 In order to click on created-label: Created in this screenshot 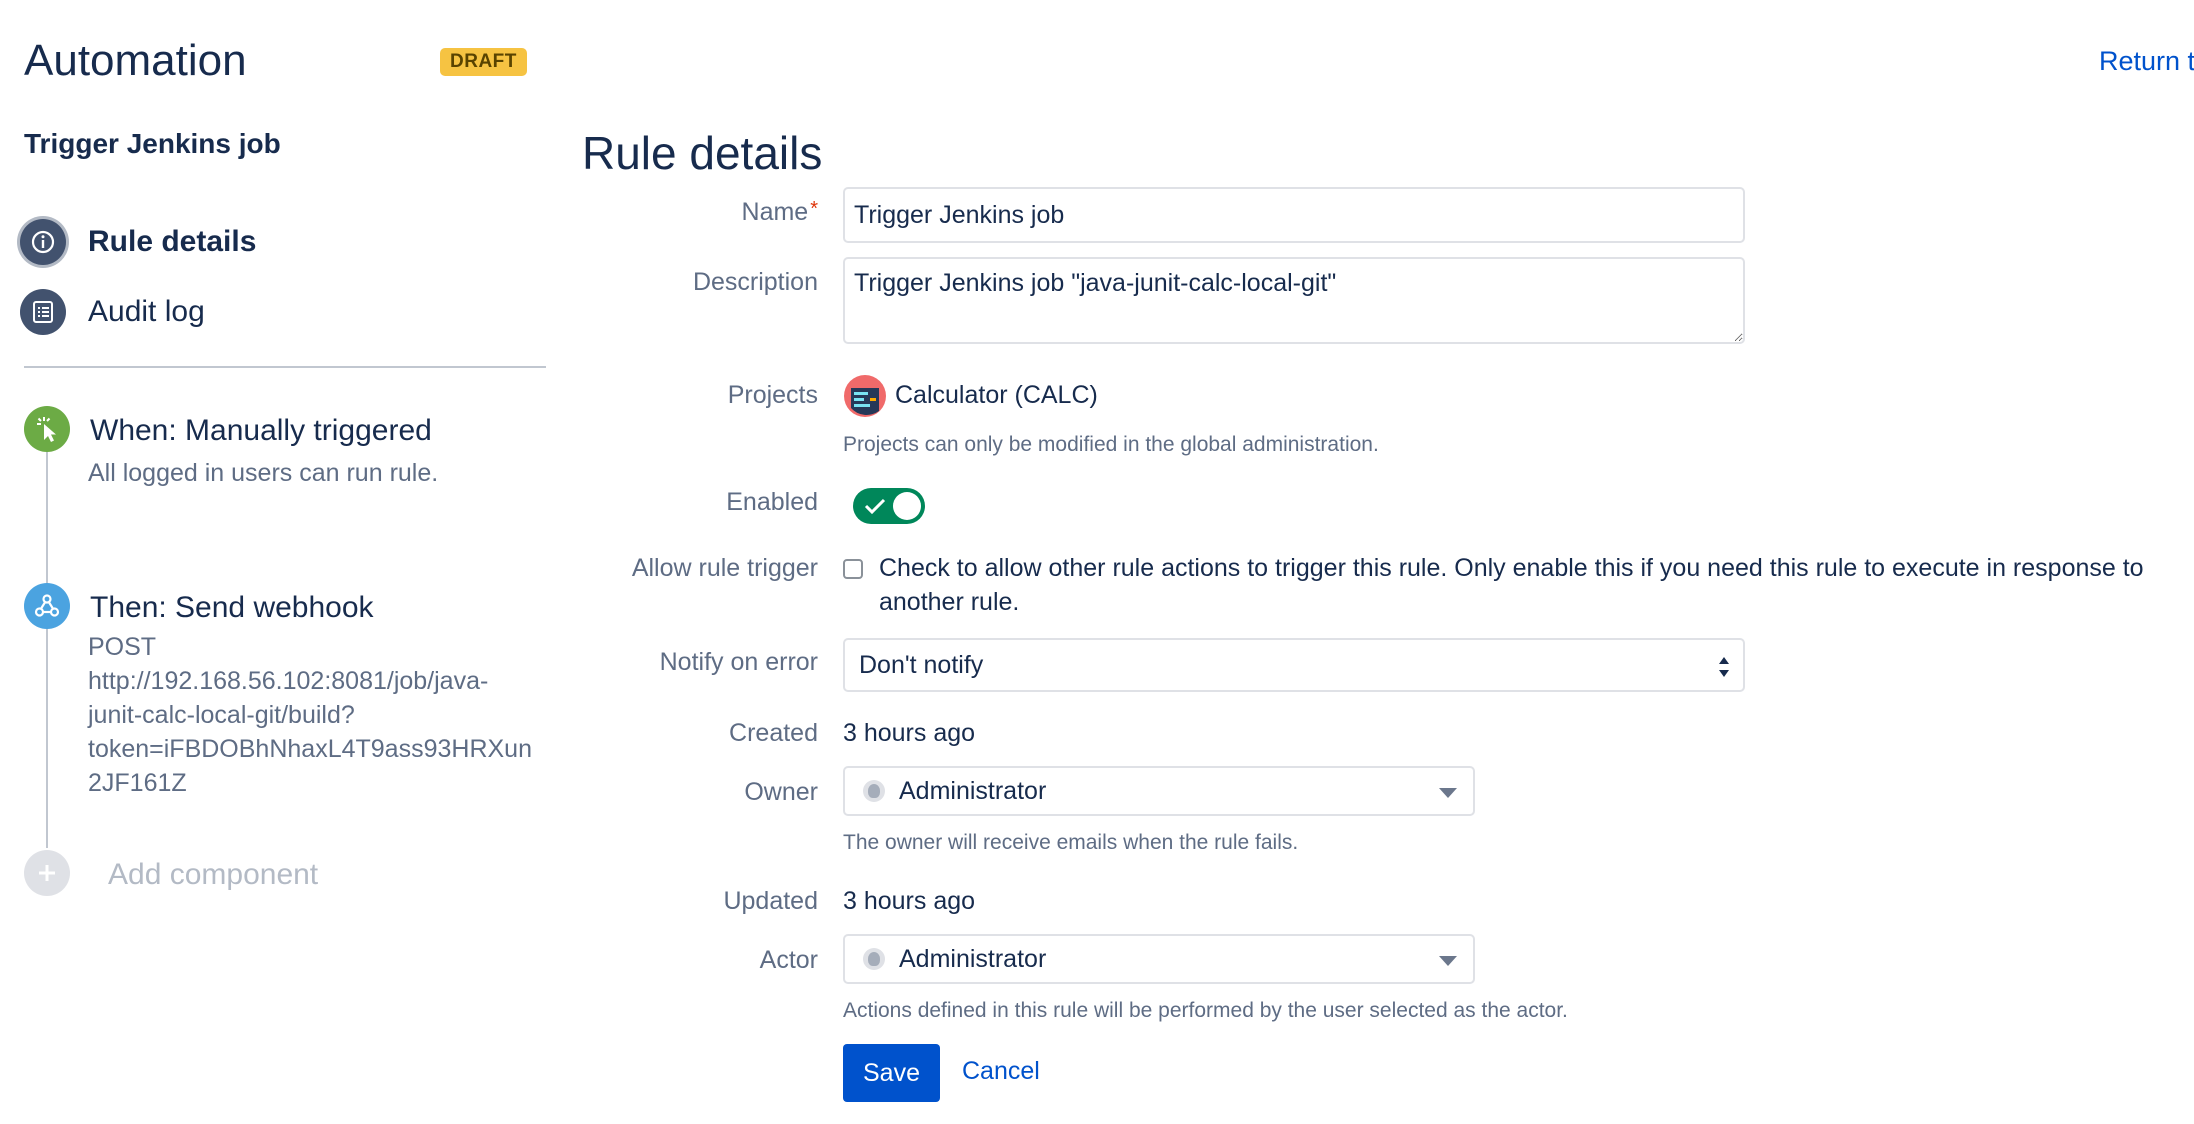, I will do `click(773, 733)`.